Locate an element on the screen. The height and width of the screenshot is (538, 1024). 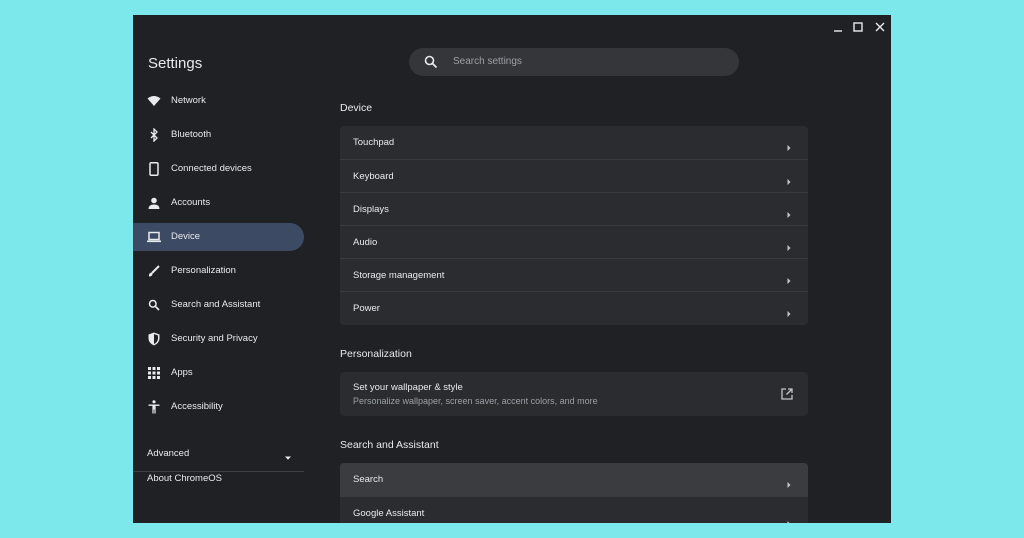
advanced-label: Advanced is located at coordinates (168, 453).